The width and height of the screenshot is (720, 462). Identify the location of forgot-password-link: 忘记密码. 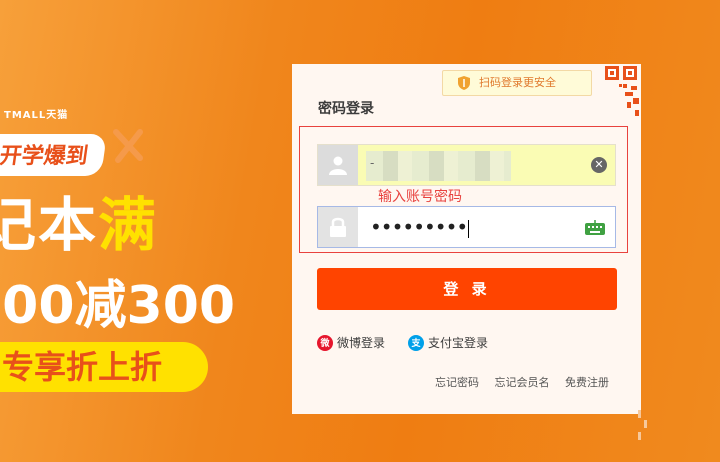
(457, 382).